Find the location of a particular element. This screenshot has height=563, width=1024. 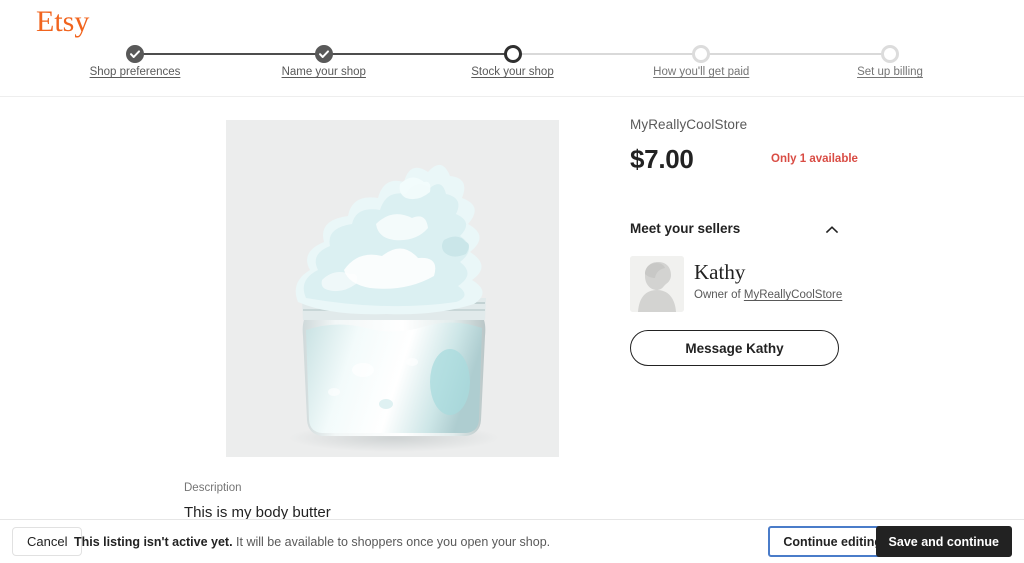

seller-info: Kathy Owner of MyReallyCoolStore is located at coordinates (768, 281).